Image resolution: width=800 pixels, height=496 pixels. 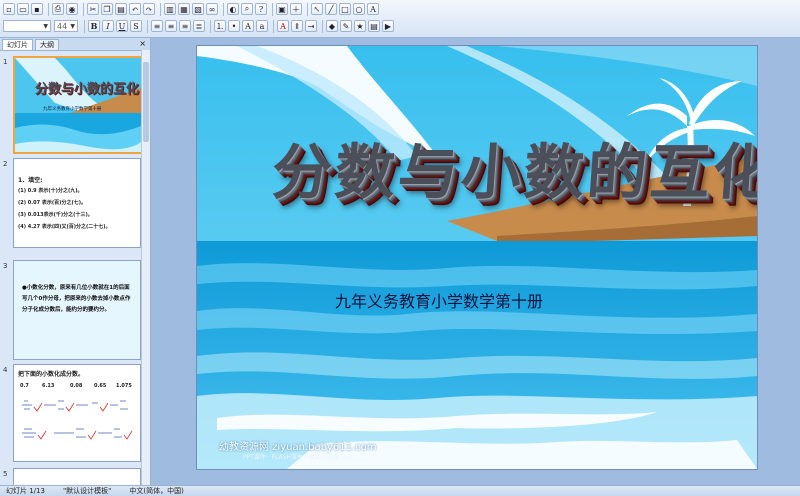 I want to click on slide-show-icon: ▶, so click(x=388, y=26).